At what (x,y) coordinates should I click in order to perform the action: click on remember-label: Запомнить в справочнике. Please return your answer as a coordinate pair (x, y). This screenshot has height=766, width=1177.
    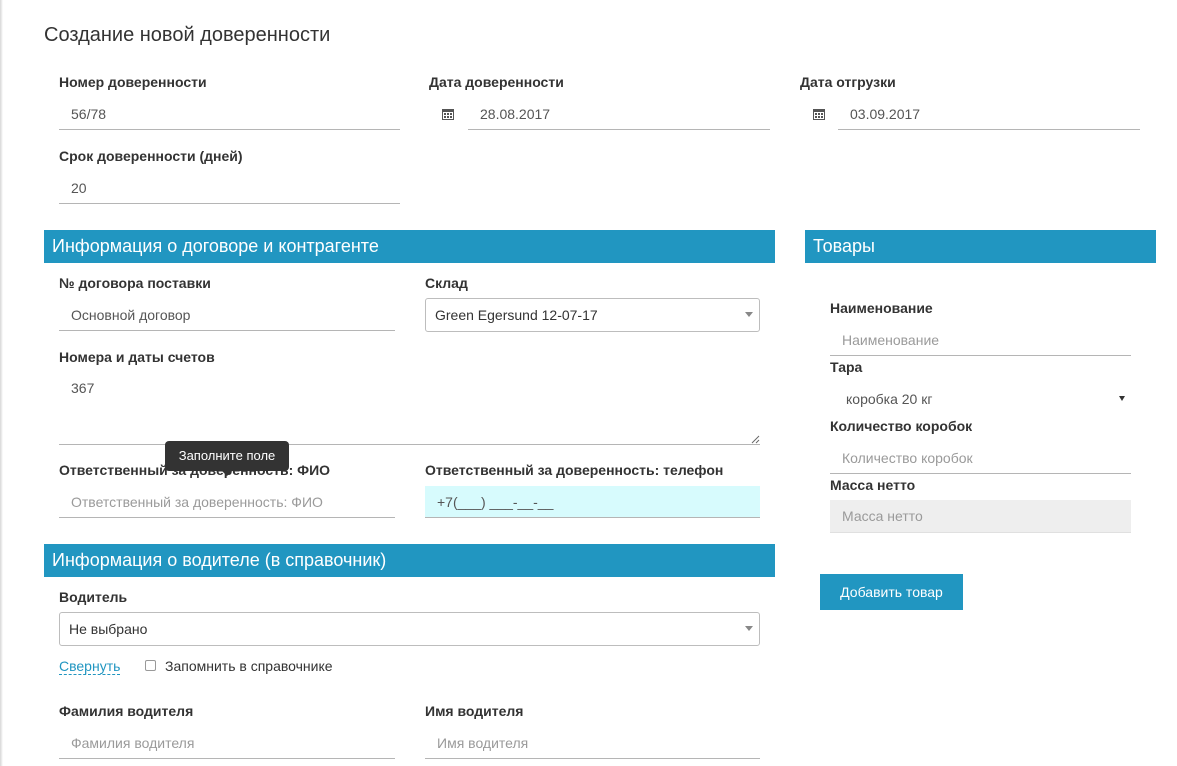
    Looking at the image, I should click on (249, 666).